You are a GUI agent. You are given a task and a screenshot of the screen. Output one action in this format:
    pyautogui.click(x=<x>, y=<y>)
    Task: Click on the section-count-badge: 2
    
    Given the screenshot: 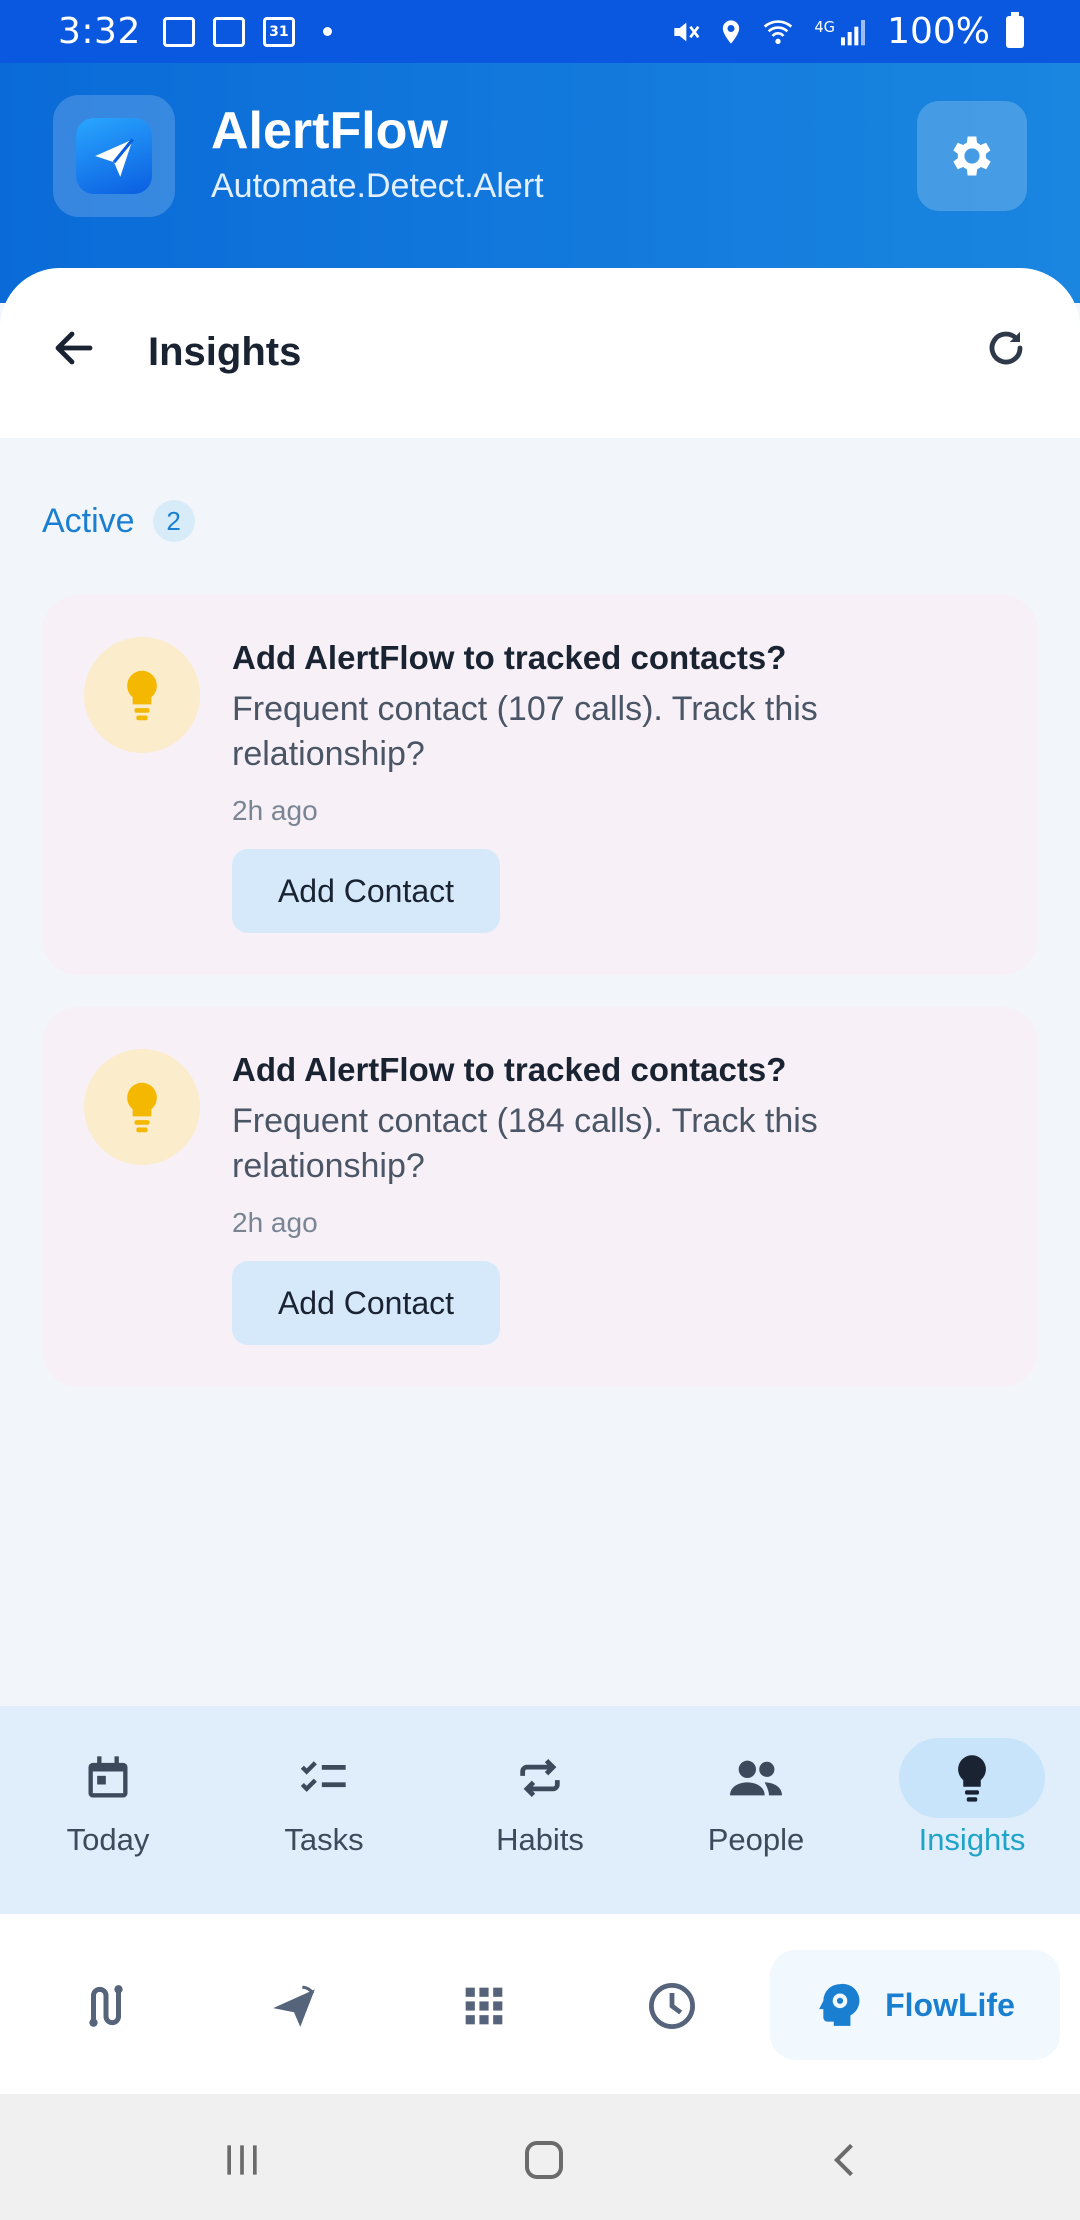 What is the action you would take?
    pyautogui.click(x=173, y=521)
    